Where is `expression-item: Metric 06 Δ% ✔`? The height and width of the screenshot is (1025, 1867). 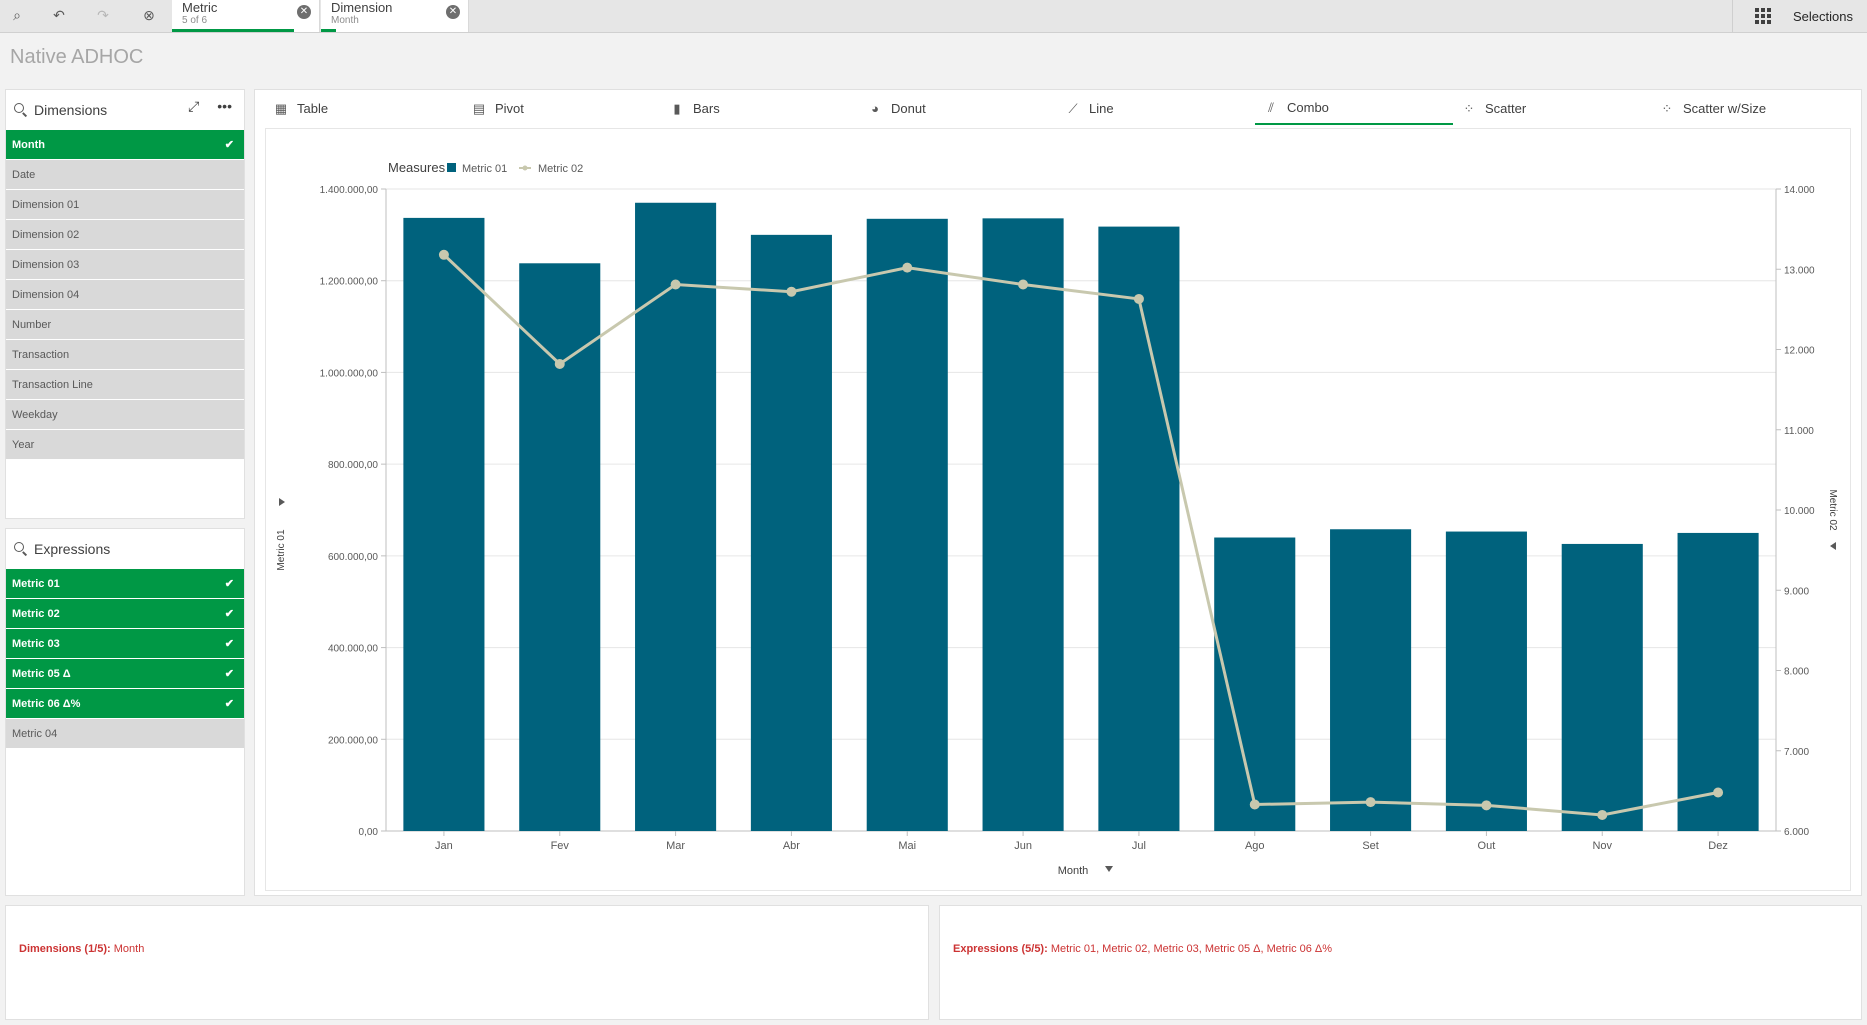 expression-item: Metric 06 Δ% ✔ is located at coordinates (125, 704).